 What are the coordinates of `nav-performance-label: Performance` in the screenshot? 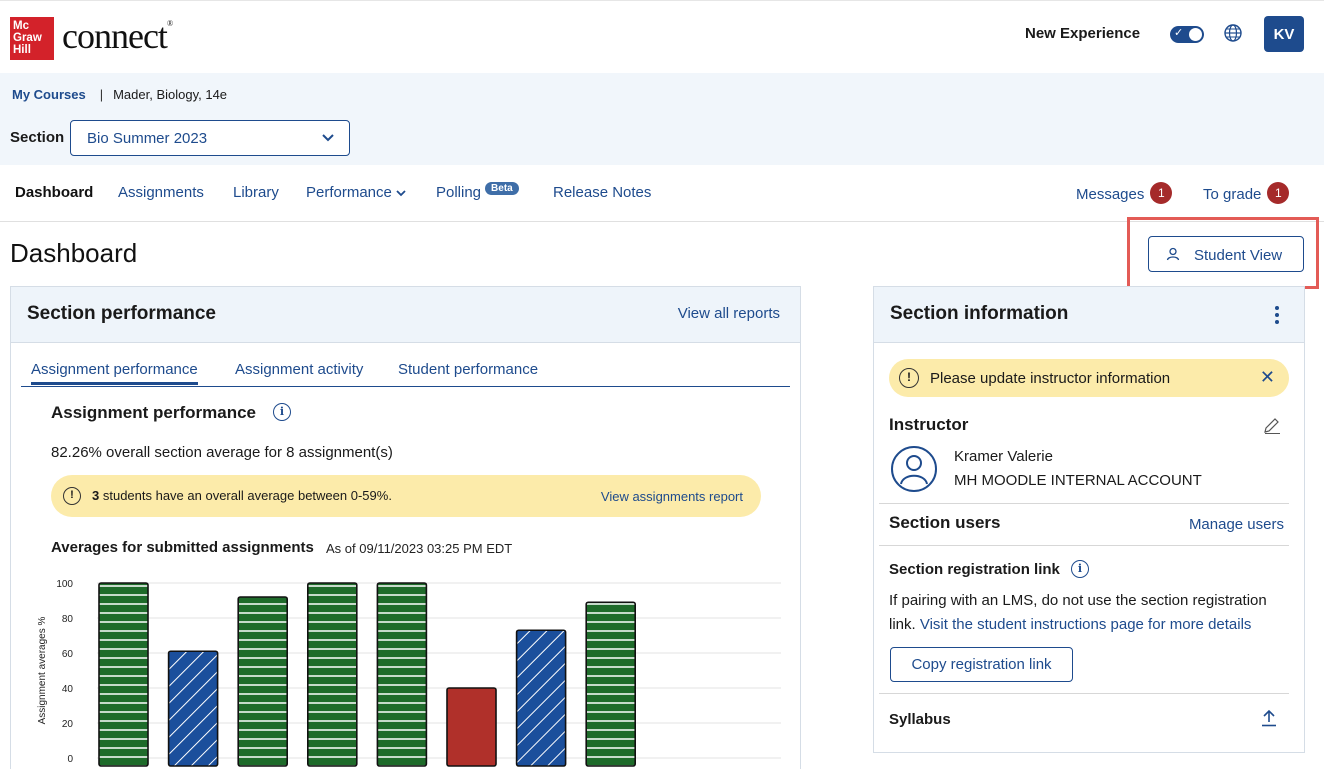 It's located at (349, 192).